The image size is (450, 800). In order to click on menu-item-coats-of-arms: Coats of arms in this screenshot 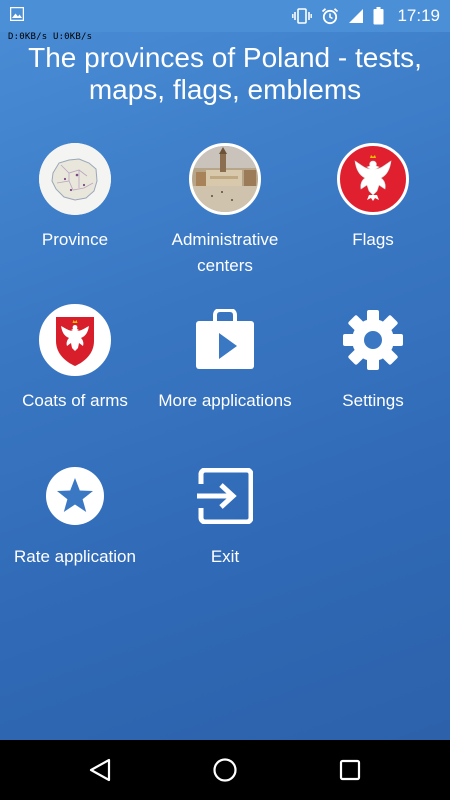, I will do `click(75, 359)`.